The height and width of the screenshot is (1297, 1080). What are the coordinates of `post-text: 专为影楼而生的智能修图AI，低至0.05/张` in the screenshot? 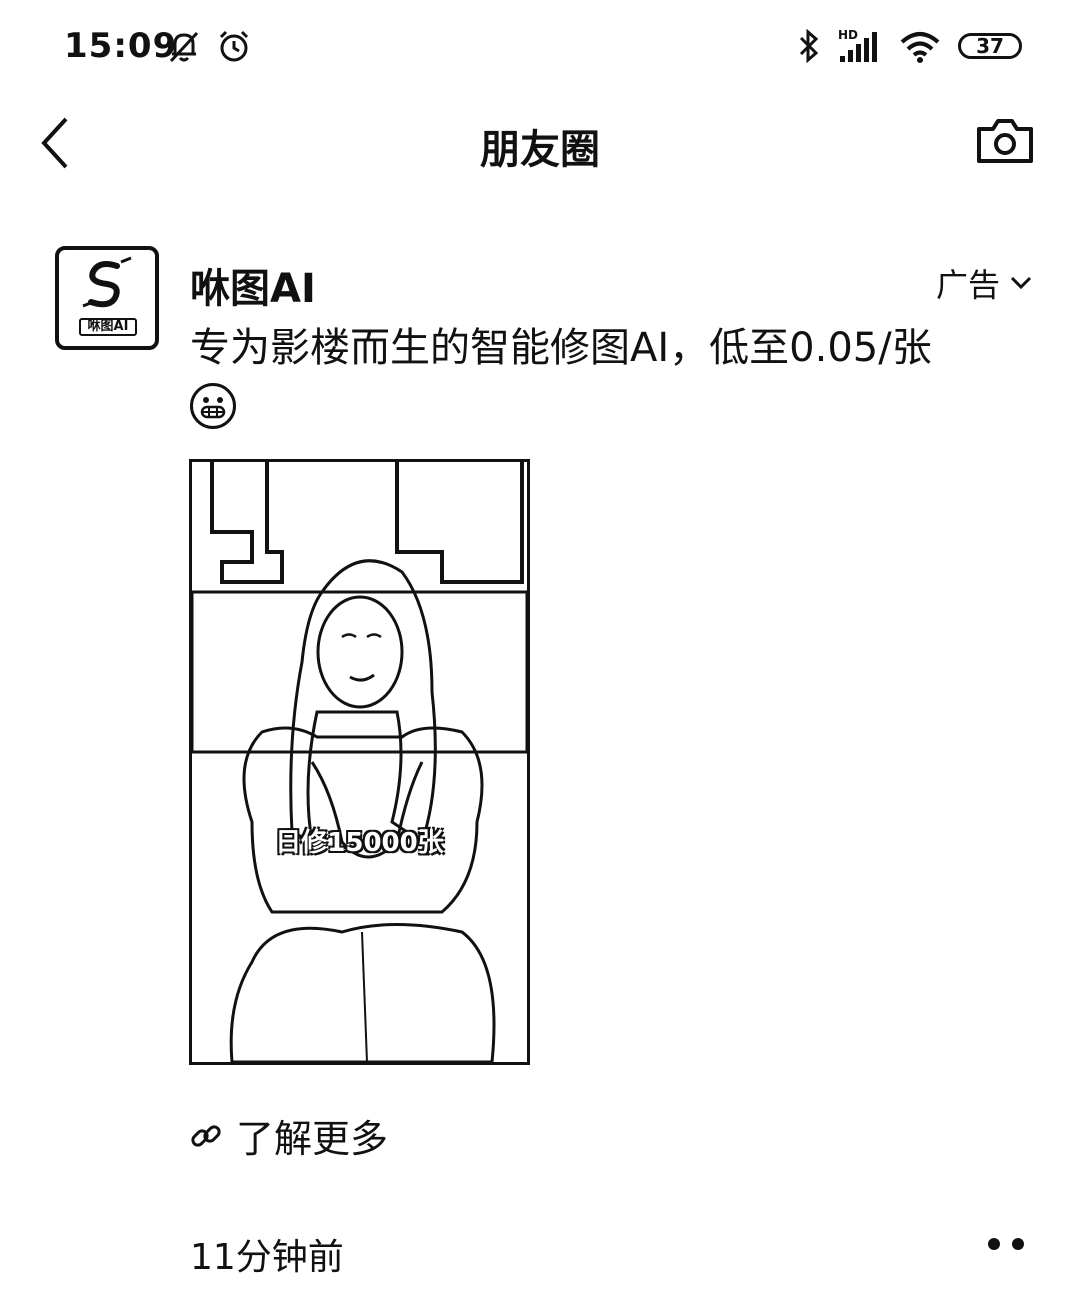 It's located at (615, 376).